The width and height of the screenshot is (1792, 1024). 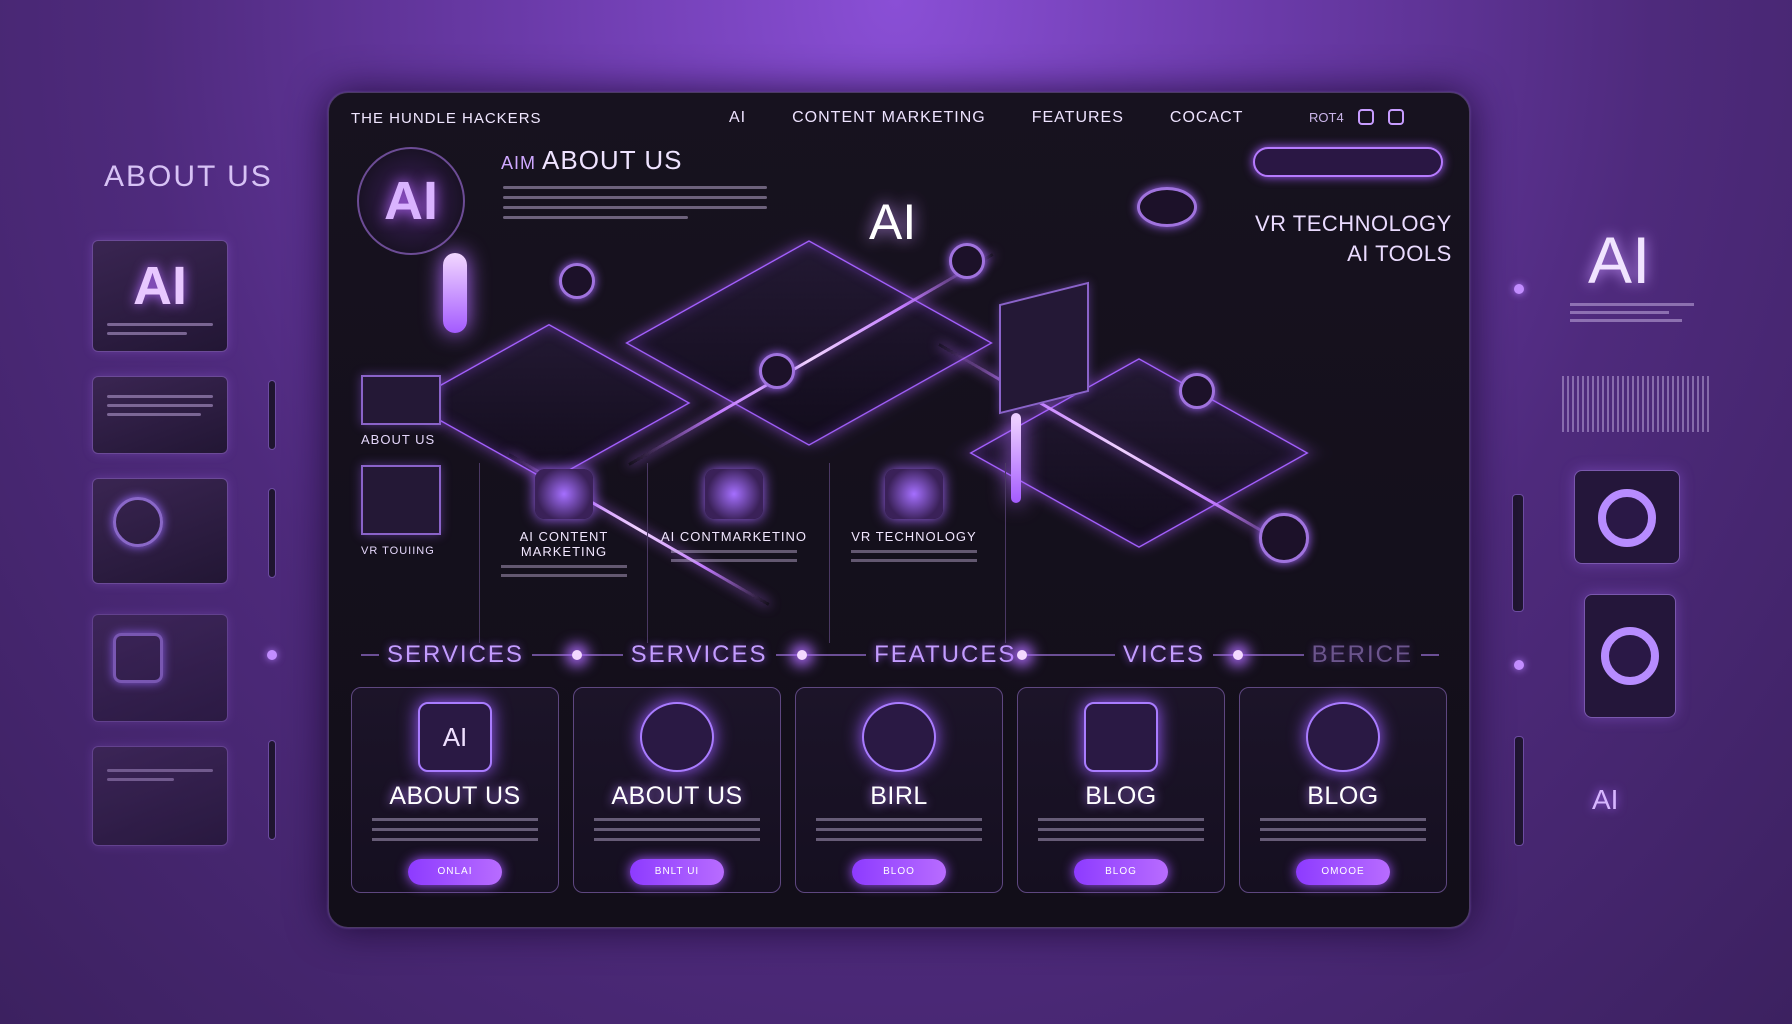 What do you see at coordinates (1044, 348) in the screenshot?
I see `hologram-screen` at bounding box center [1044, 348].